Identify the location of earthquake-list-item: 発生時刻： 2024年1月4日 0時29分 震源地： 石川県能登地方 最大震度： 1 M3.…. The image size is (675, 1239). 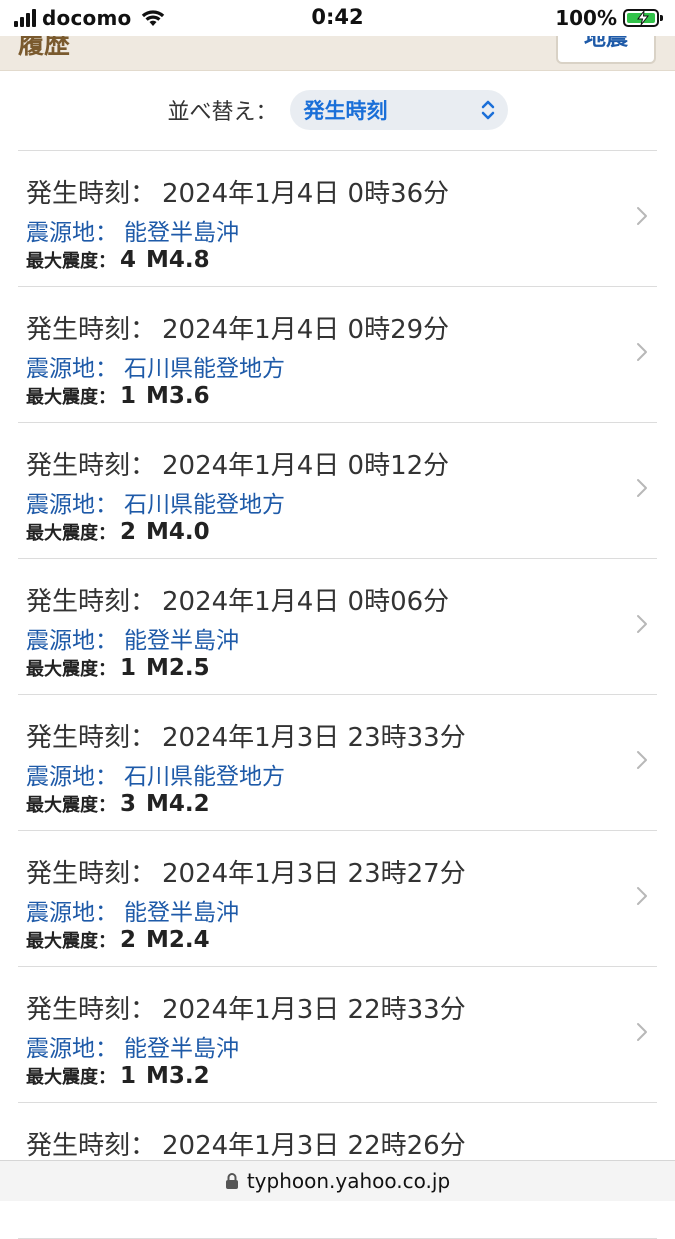
(337, 355).